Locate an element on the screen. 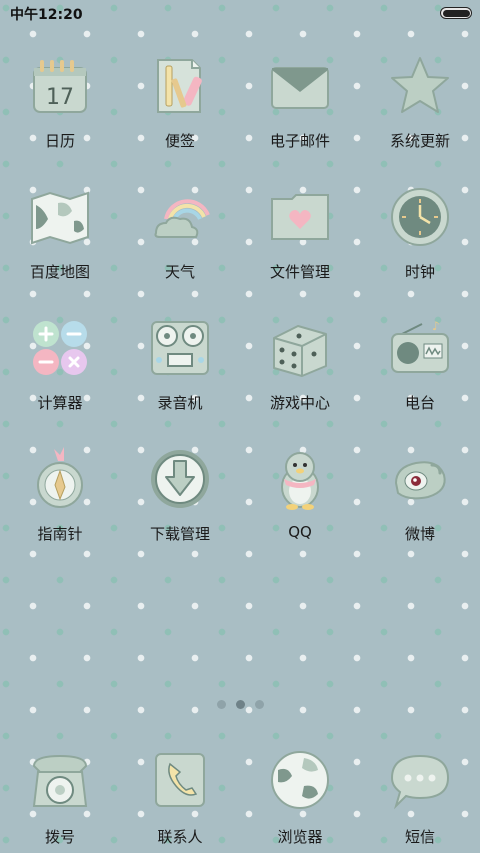  app-label: 联系人 is located at coordinates (180, 837).